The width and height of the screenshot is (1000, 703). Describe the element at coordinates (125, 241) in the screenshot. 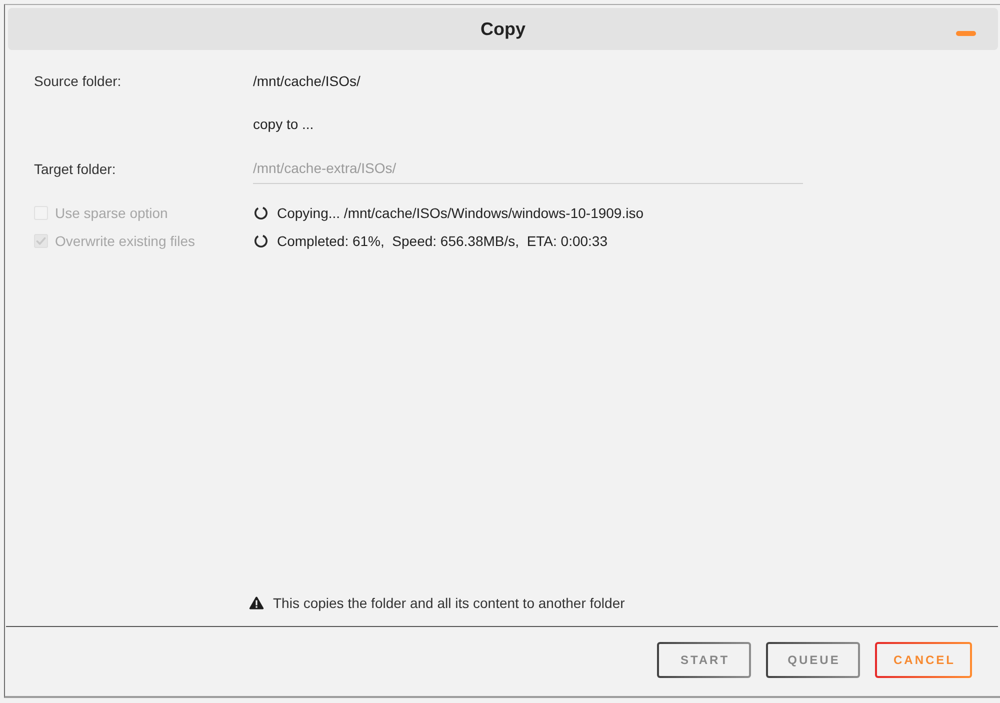

I see `checkbox-label: Overwrite existing files` at that location.